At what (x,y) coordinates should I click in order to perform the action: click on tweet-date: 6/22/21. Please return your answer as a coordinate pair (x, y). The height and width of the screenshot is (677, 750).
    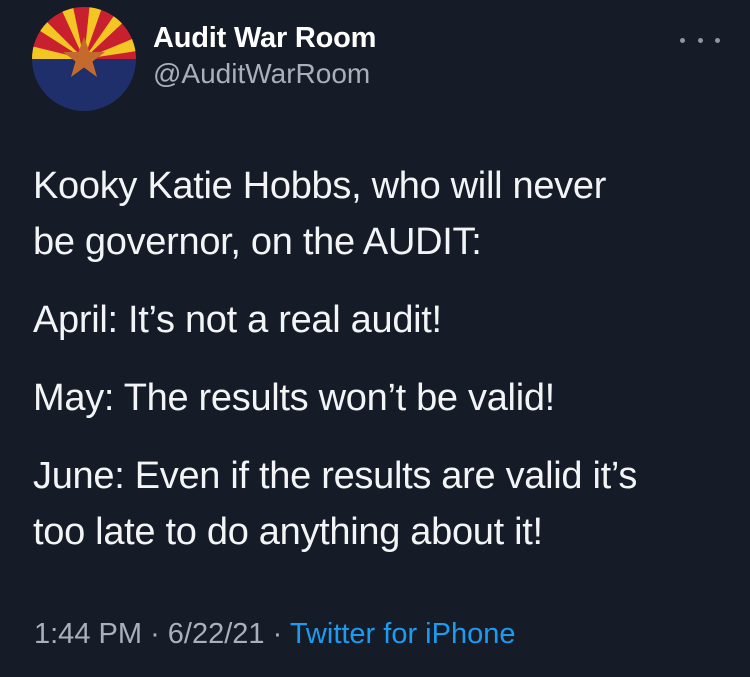
    Looking at the image, I should click on (216, 634).